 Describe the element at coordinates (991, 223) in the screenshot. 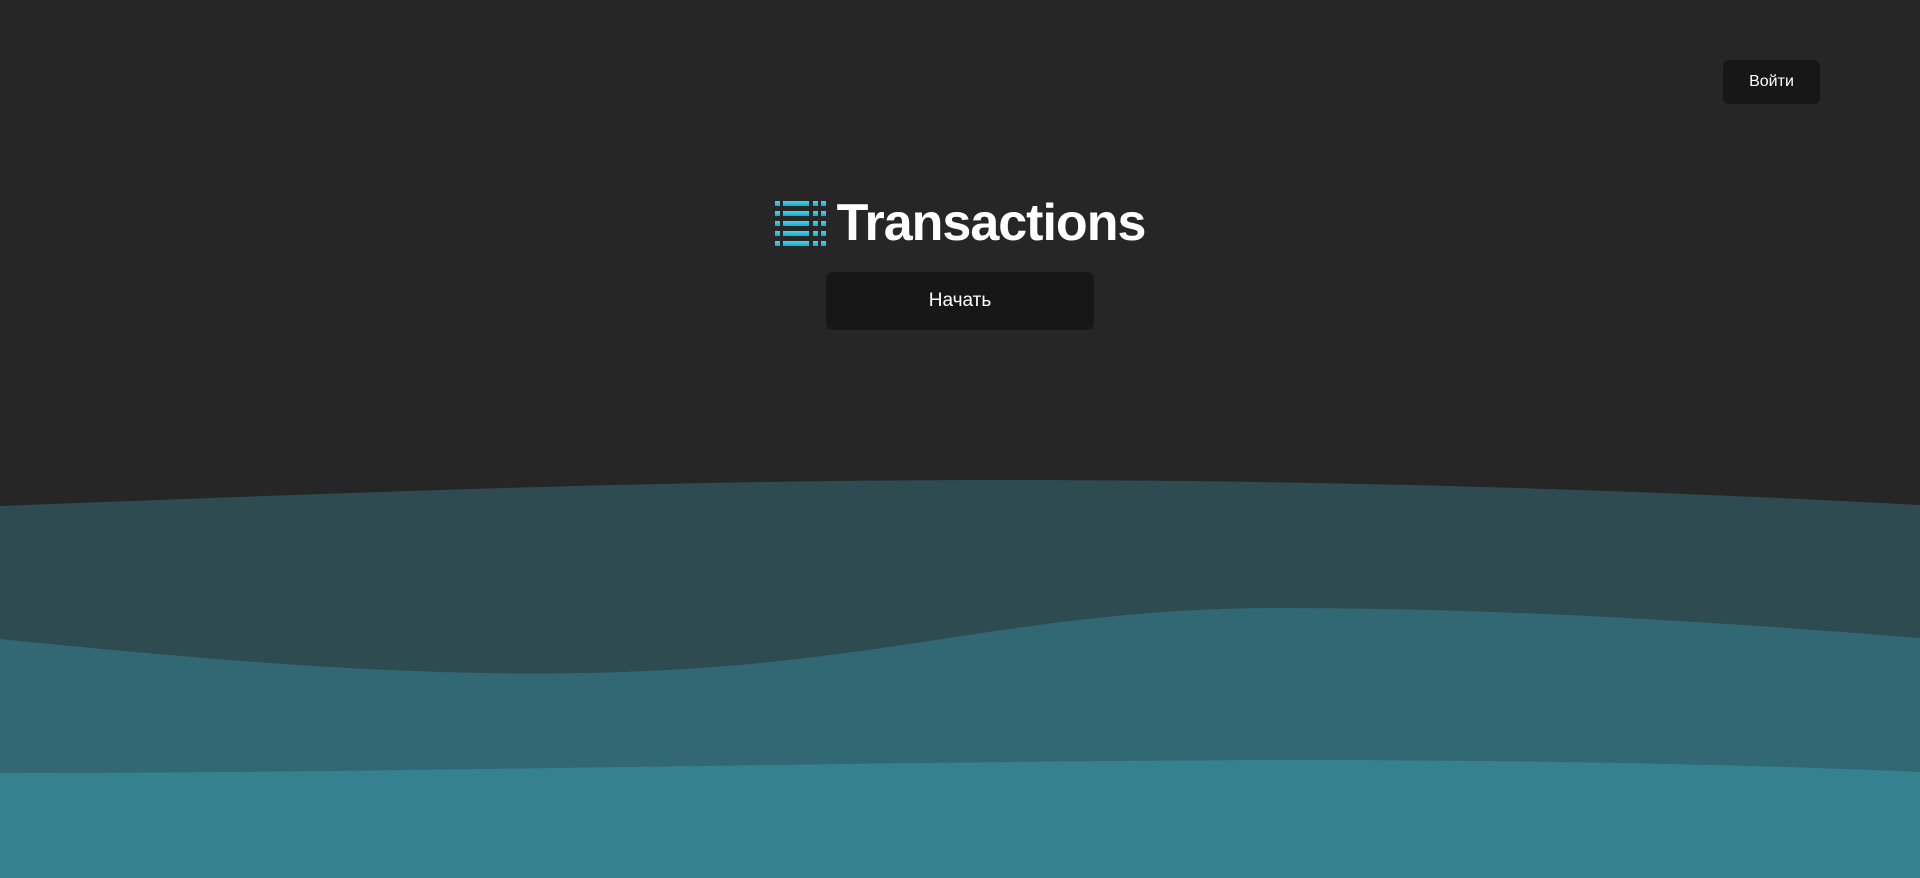

I see `page-title: Transactions` at that location.